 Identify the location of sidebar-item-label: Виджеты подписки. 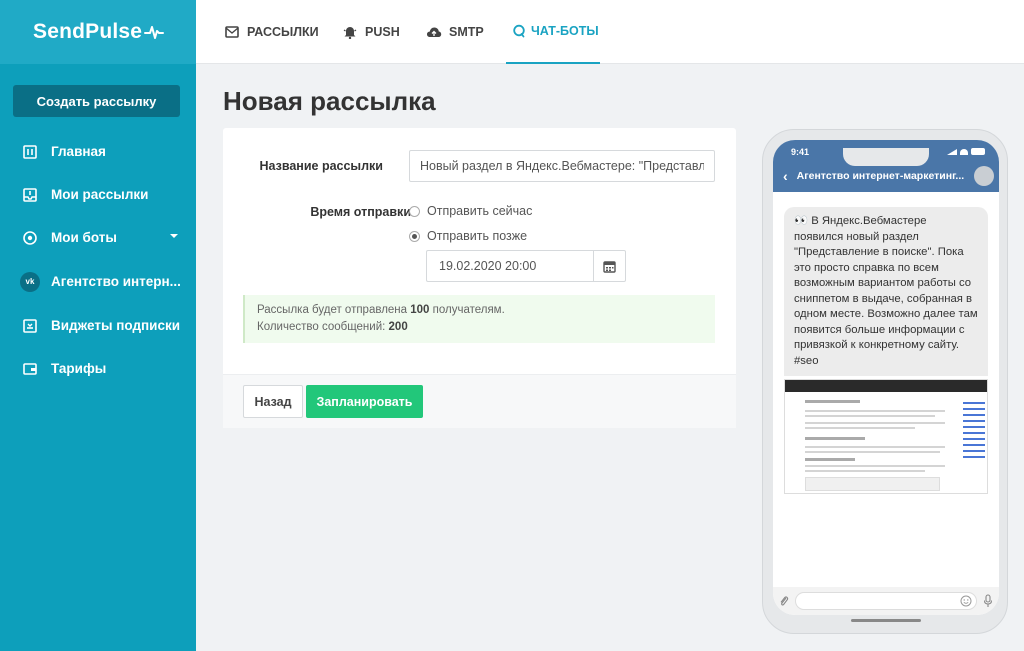
(116, 325).